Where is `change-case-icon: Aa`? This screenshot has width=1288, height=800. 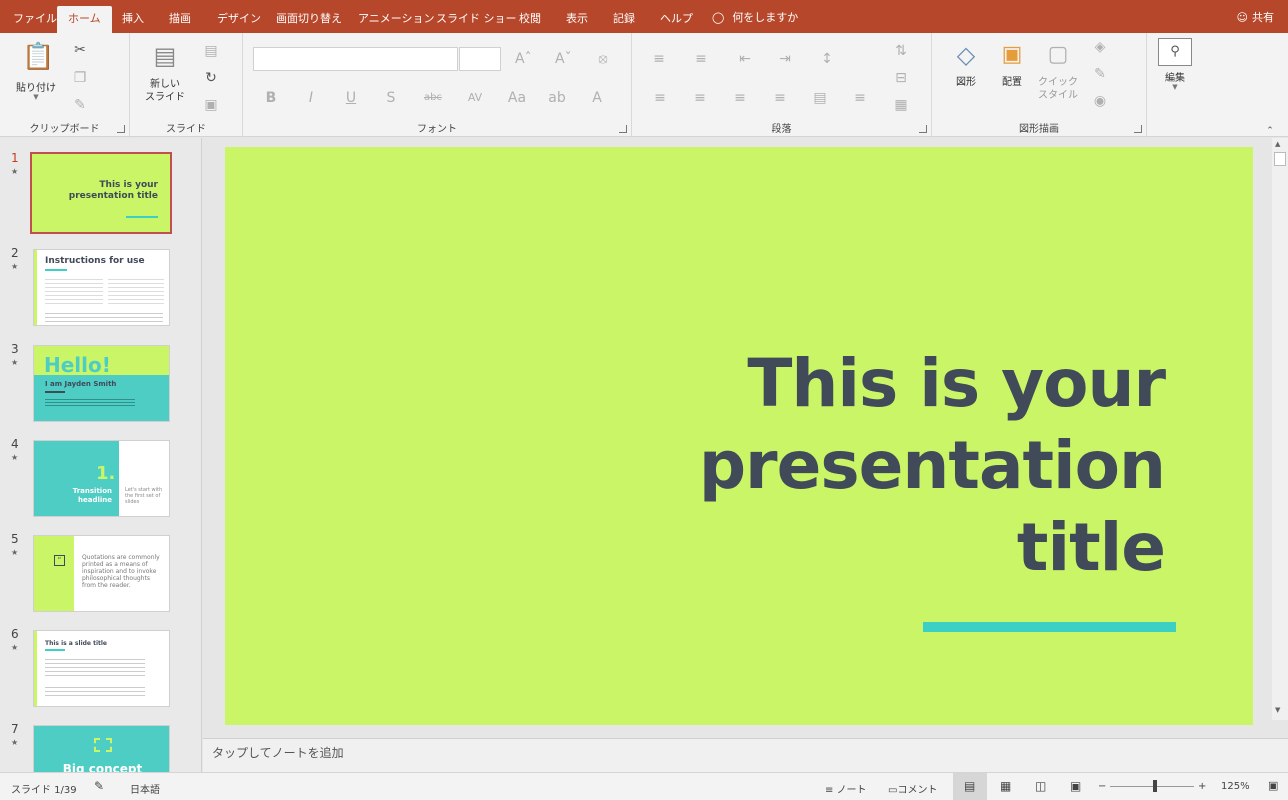
change-case-icon: Aa is located at coordinates (517, 98).